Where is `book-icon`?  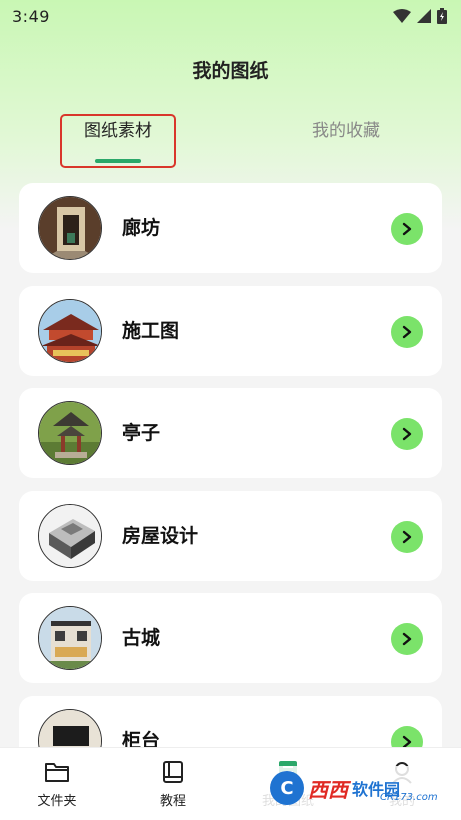
book-icon is located at coordinates (173, 772).